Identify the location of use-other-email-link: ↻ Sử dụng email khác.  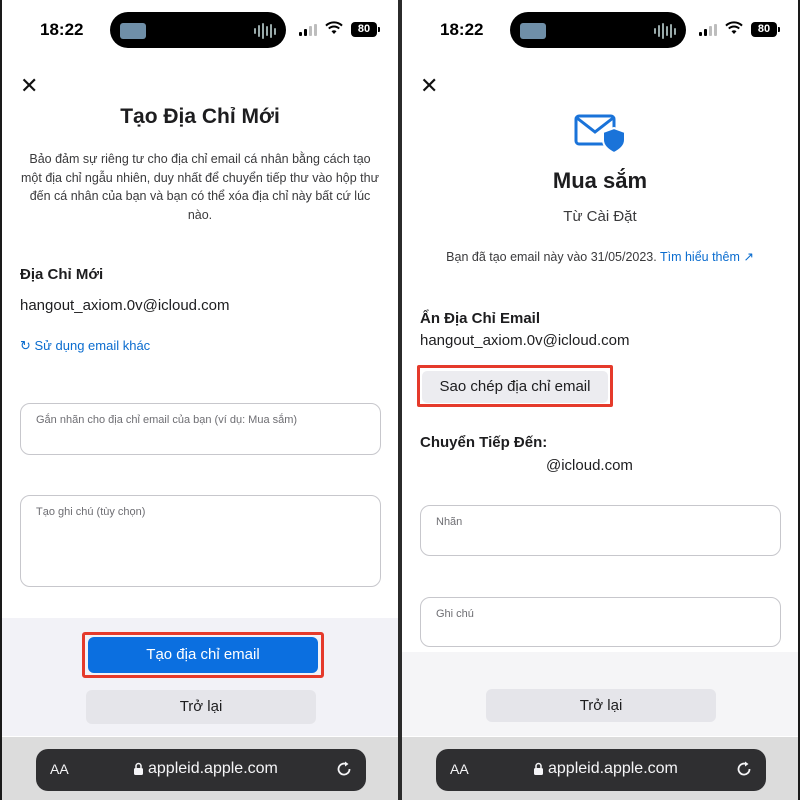
(85, 346).